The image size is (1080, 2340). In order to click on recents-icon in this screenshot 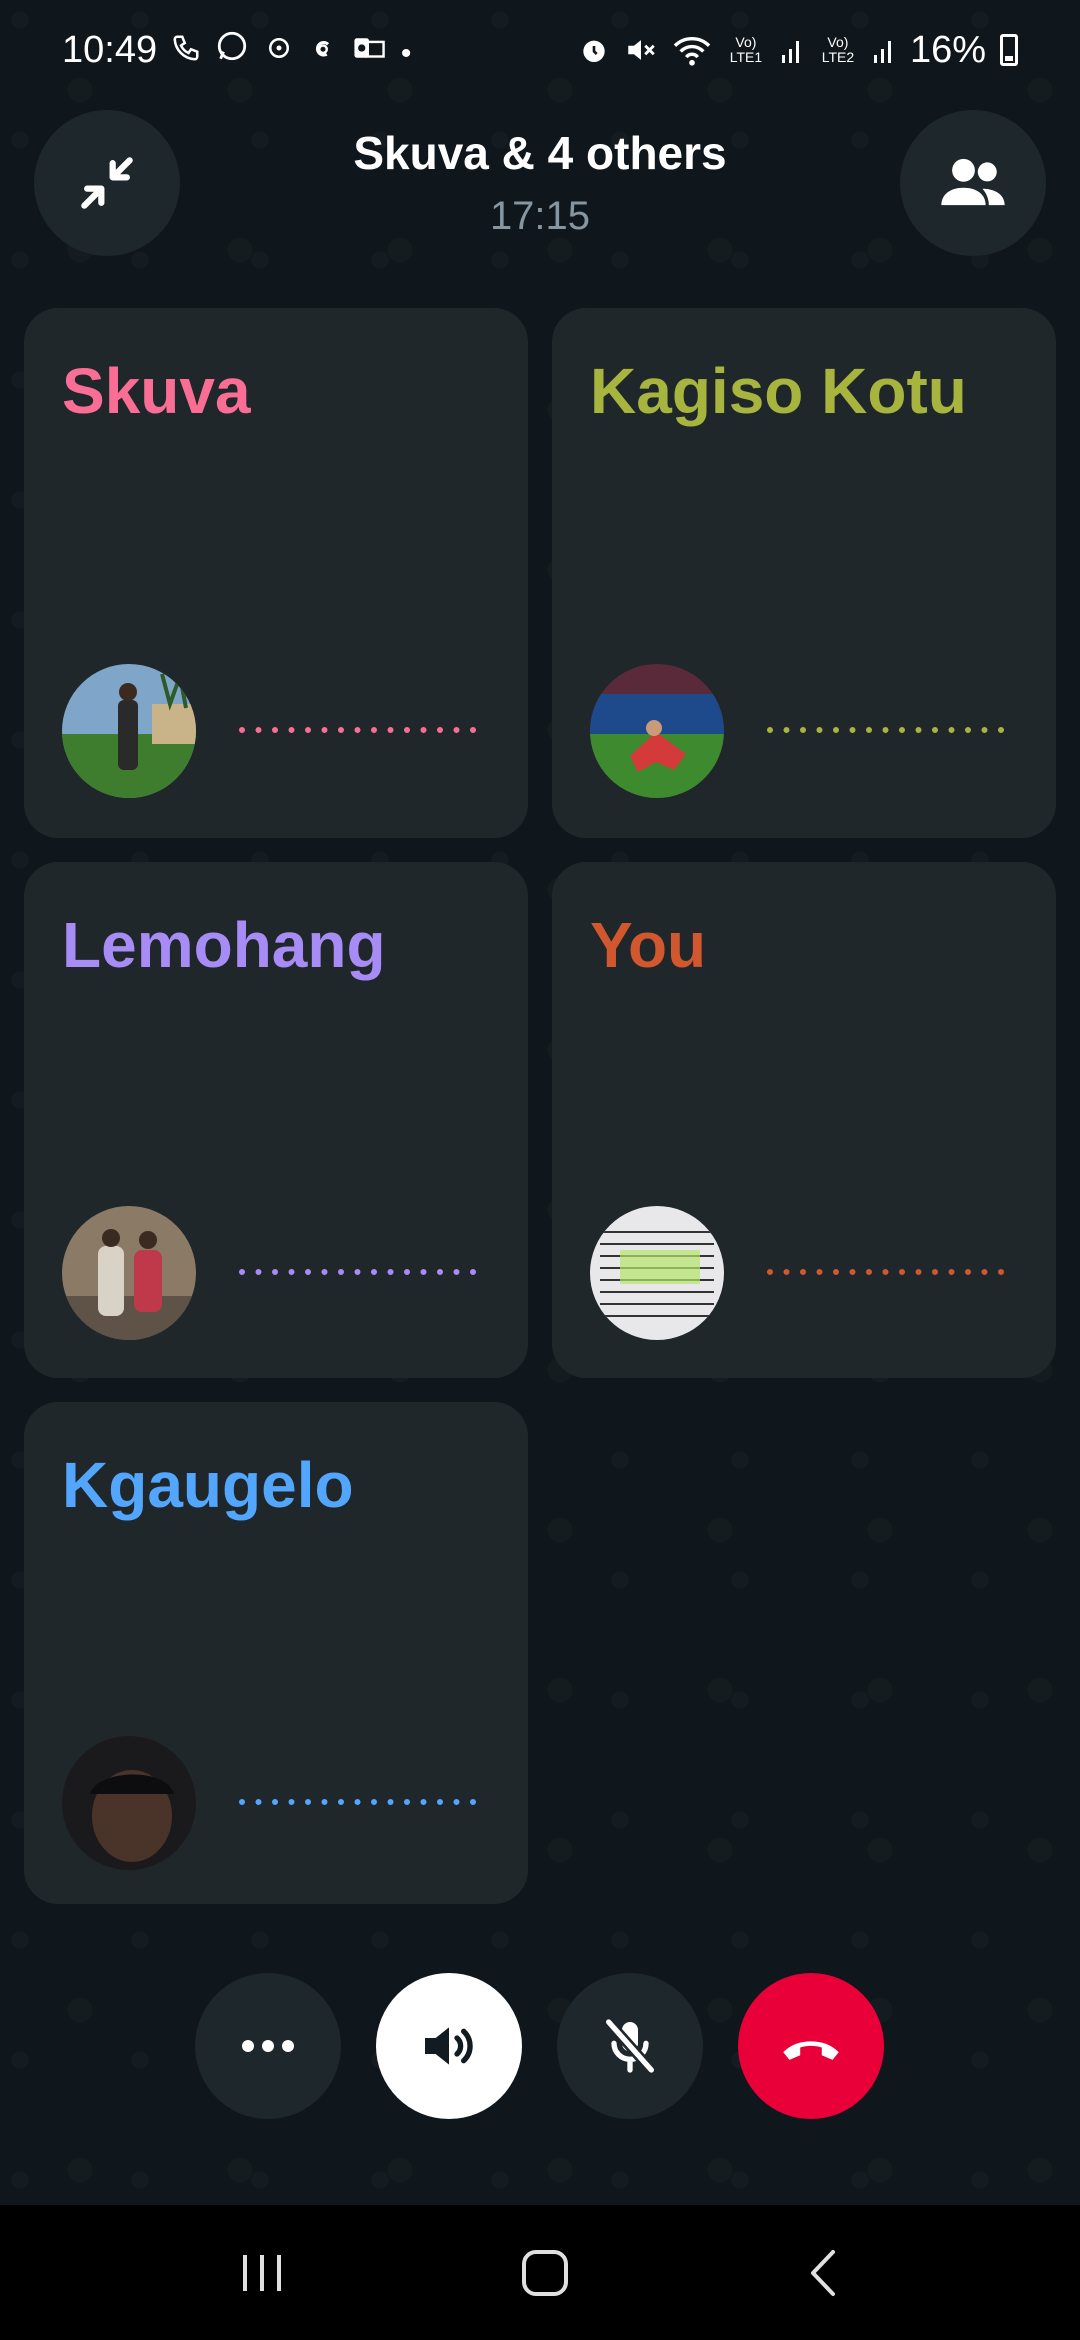, I will do `click(262, 2273)`.